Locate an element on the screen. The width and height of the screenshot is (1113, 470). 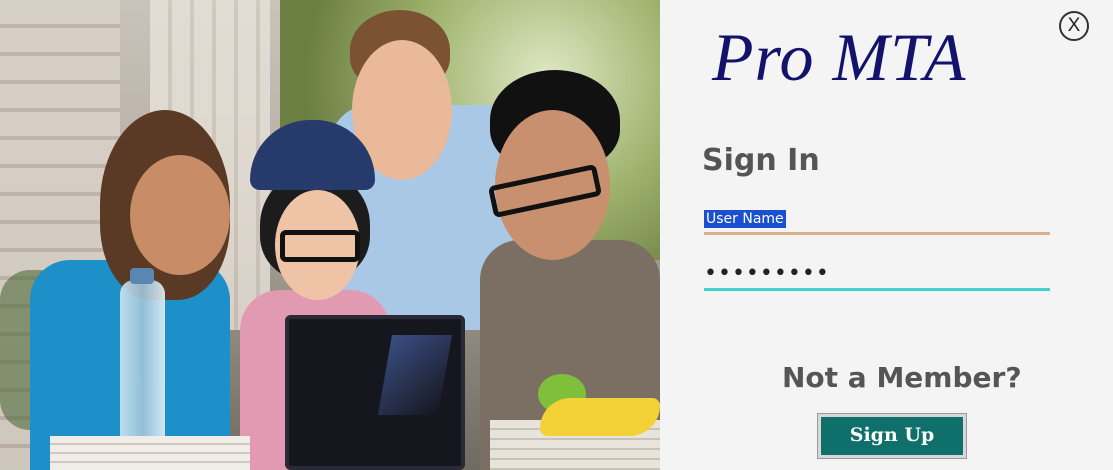
photo-water-bottle is located at coordinates (142, 359).